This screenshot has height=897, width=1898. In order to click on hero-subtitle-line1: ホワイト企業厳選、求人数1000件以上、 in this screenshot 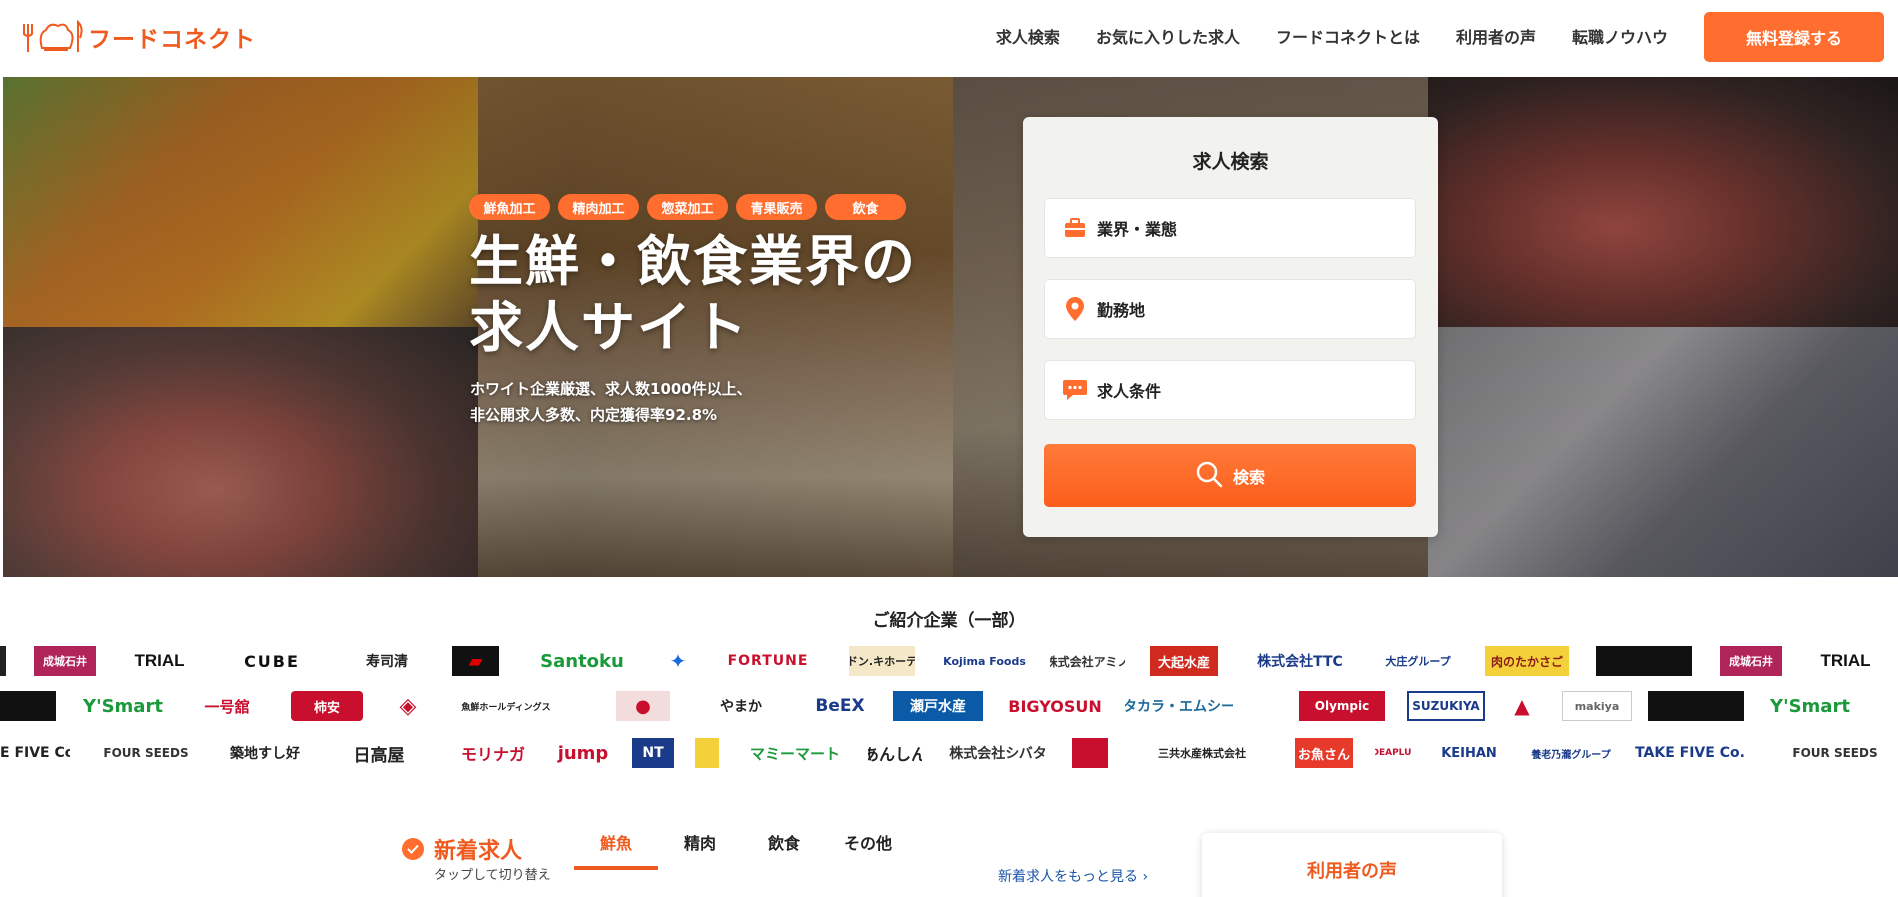, I will do `click(611, 389)`.